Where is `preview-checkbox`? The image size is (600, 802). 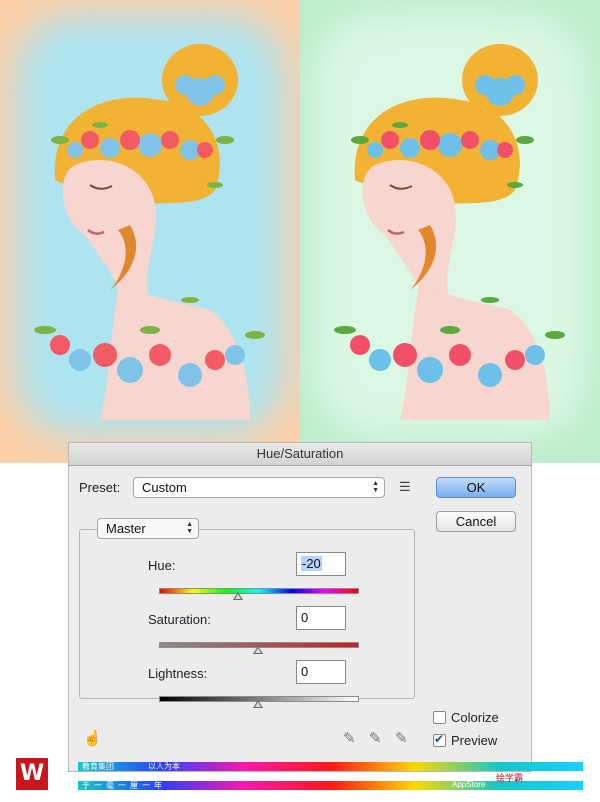
preview-checkbox is located at coordinates (439, 739).